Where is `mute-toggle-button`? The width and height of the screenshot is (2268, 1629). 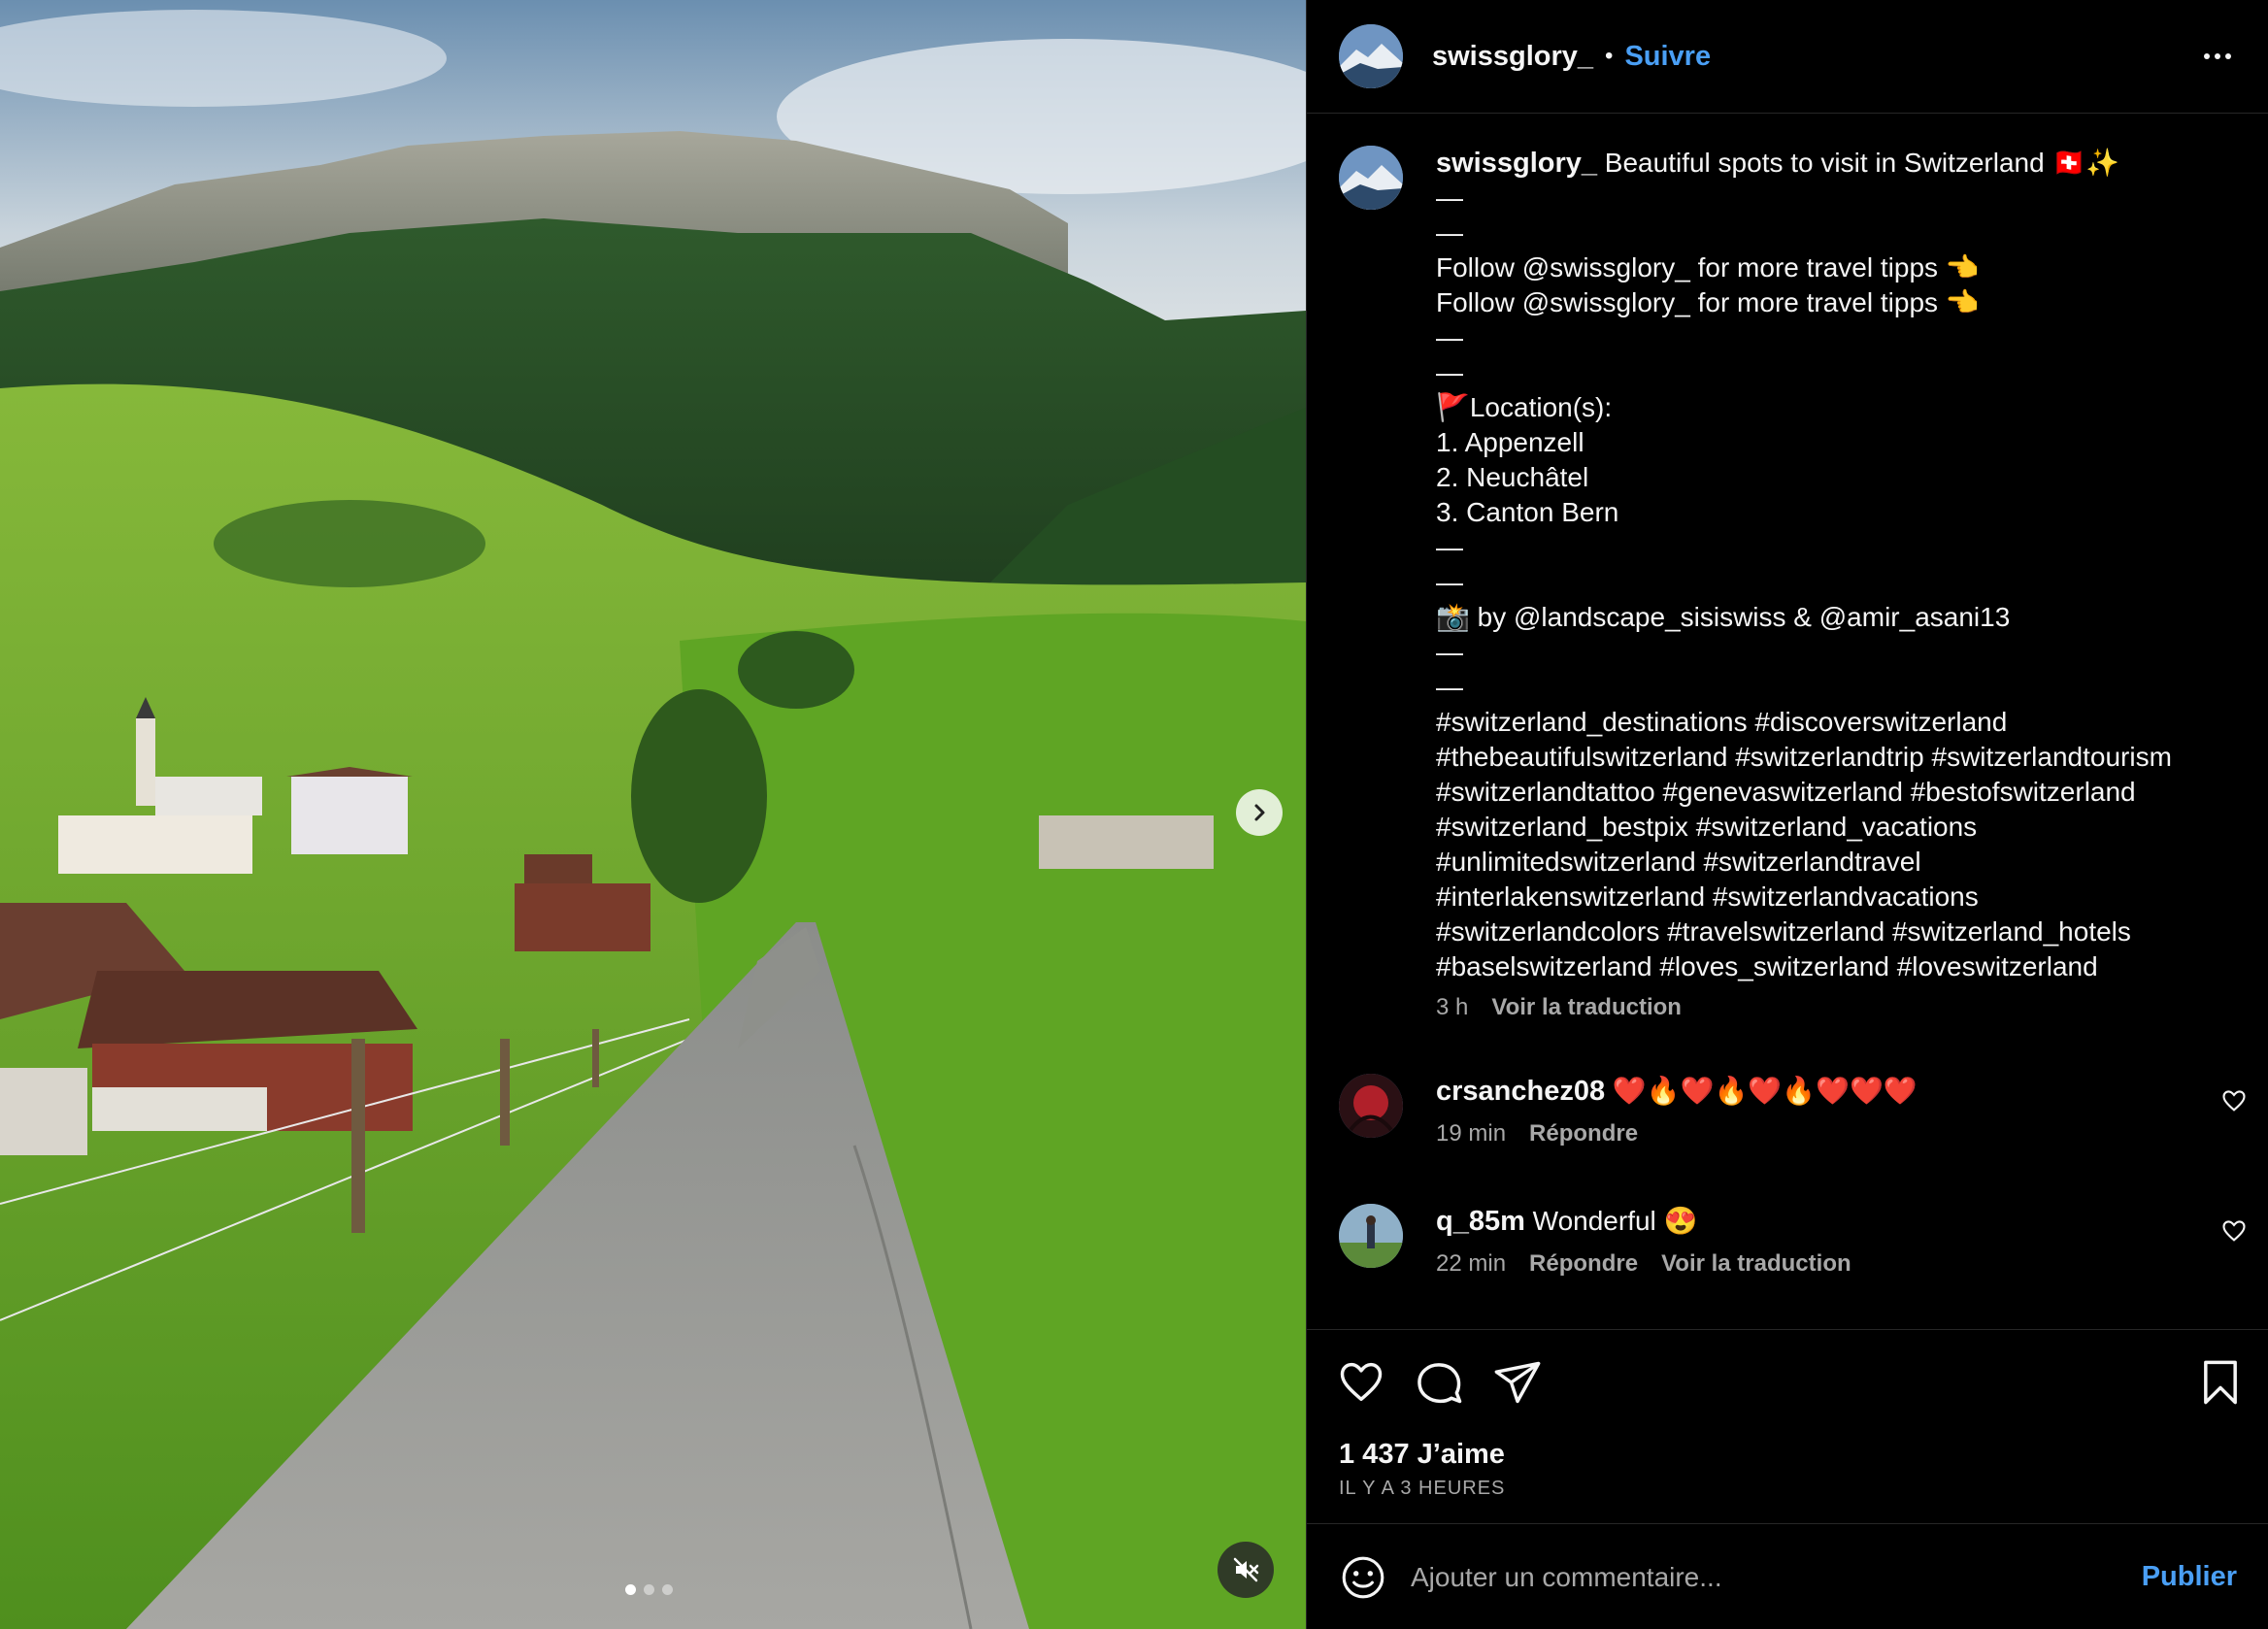 mute-toggle-button is located at coordinates (1245, 1570).